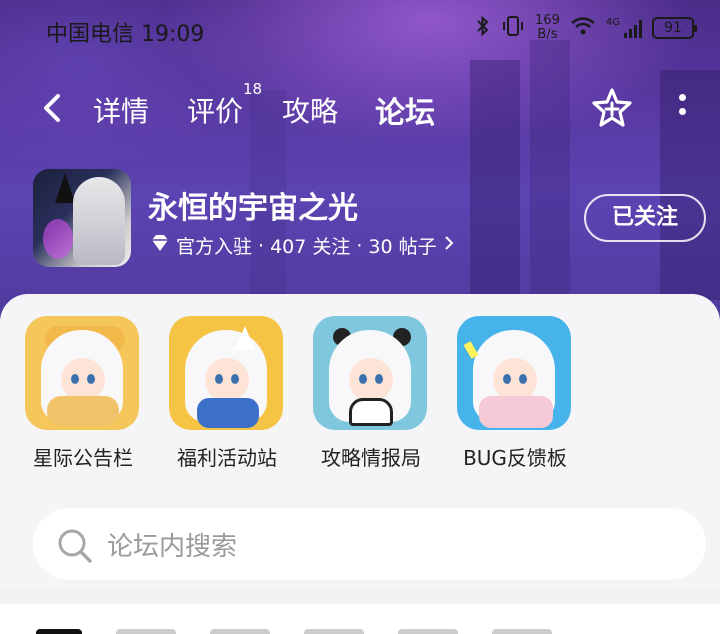  Describe the element at coordinates (75, 546) in the screenshot. I see `search-icon` at that location.